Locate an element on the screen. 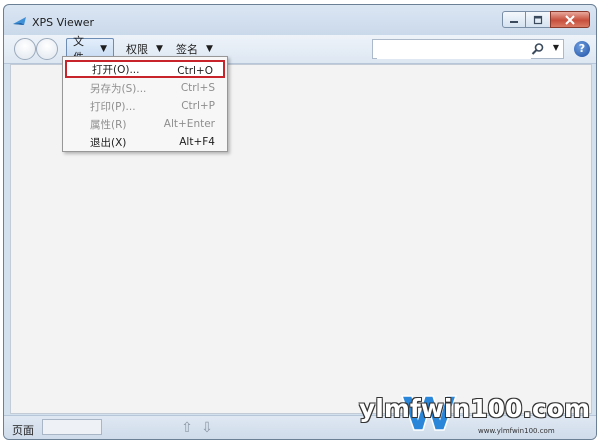  menu-item-exit: 退出(X) Alt+F4 is located at coordinates (145, 142).